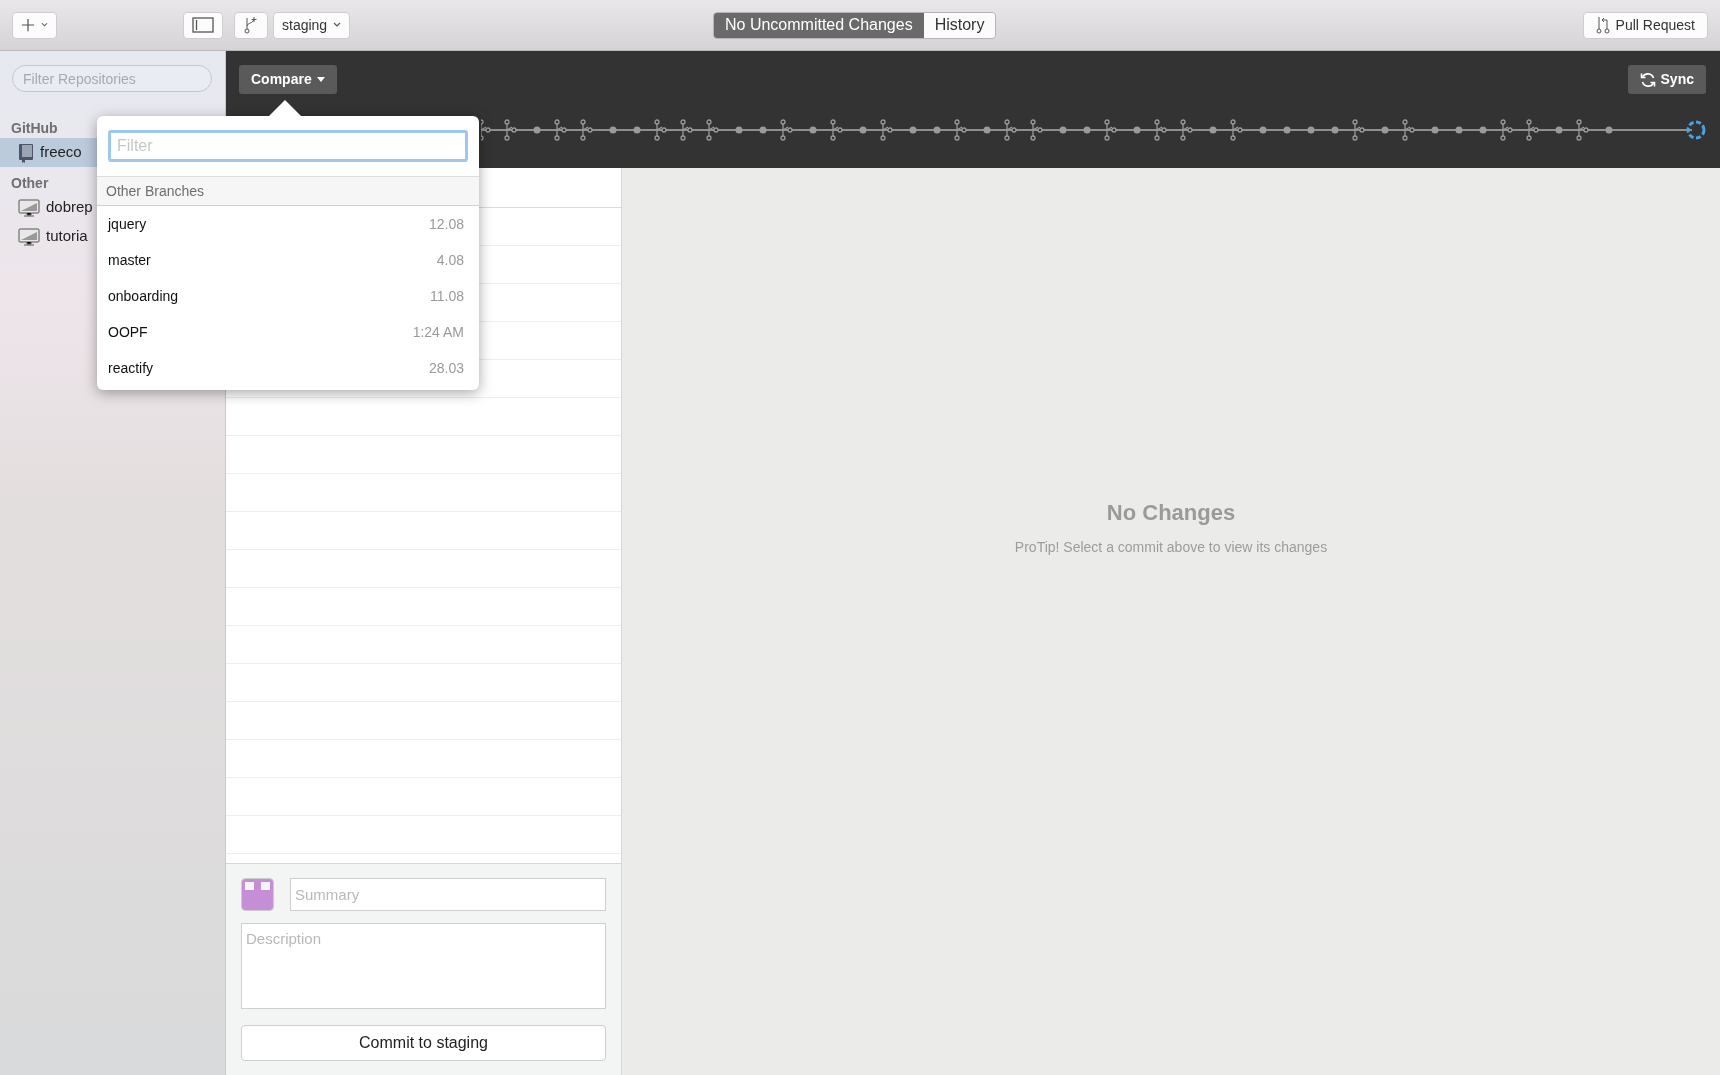 The image size is (1720, 1075). What do you see at coordinates (450, 260) in the screenshot?
I see `branch-date: 4.08` at bounding box center [450, 260].